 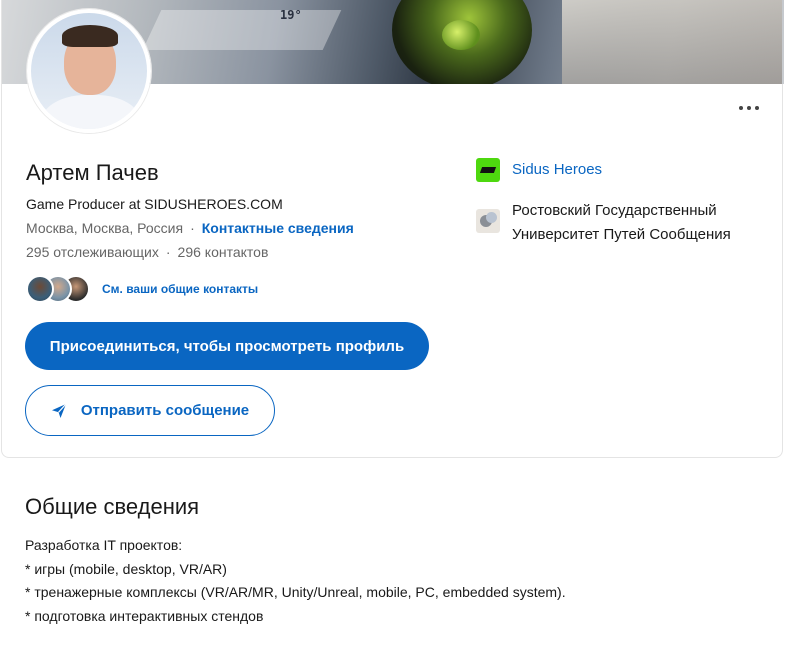 I want to click on profile-headline: Game Producer at SIDUSHEROES.COM, so click(x=154, y=204).